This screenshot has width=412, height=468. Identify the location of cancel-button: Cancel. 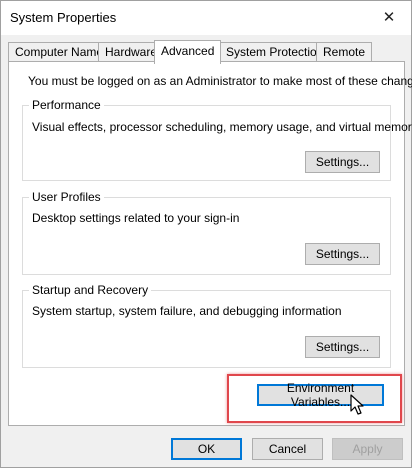
(287, 449).